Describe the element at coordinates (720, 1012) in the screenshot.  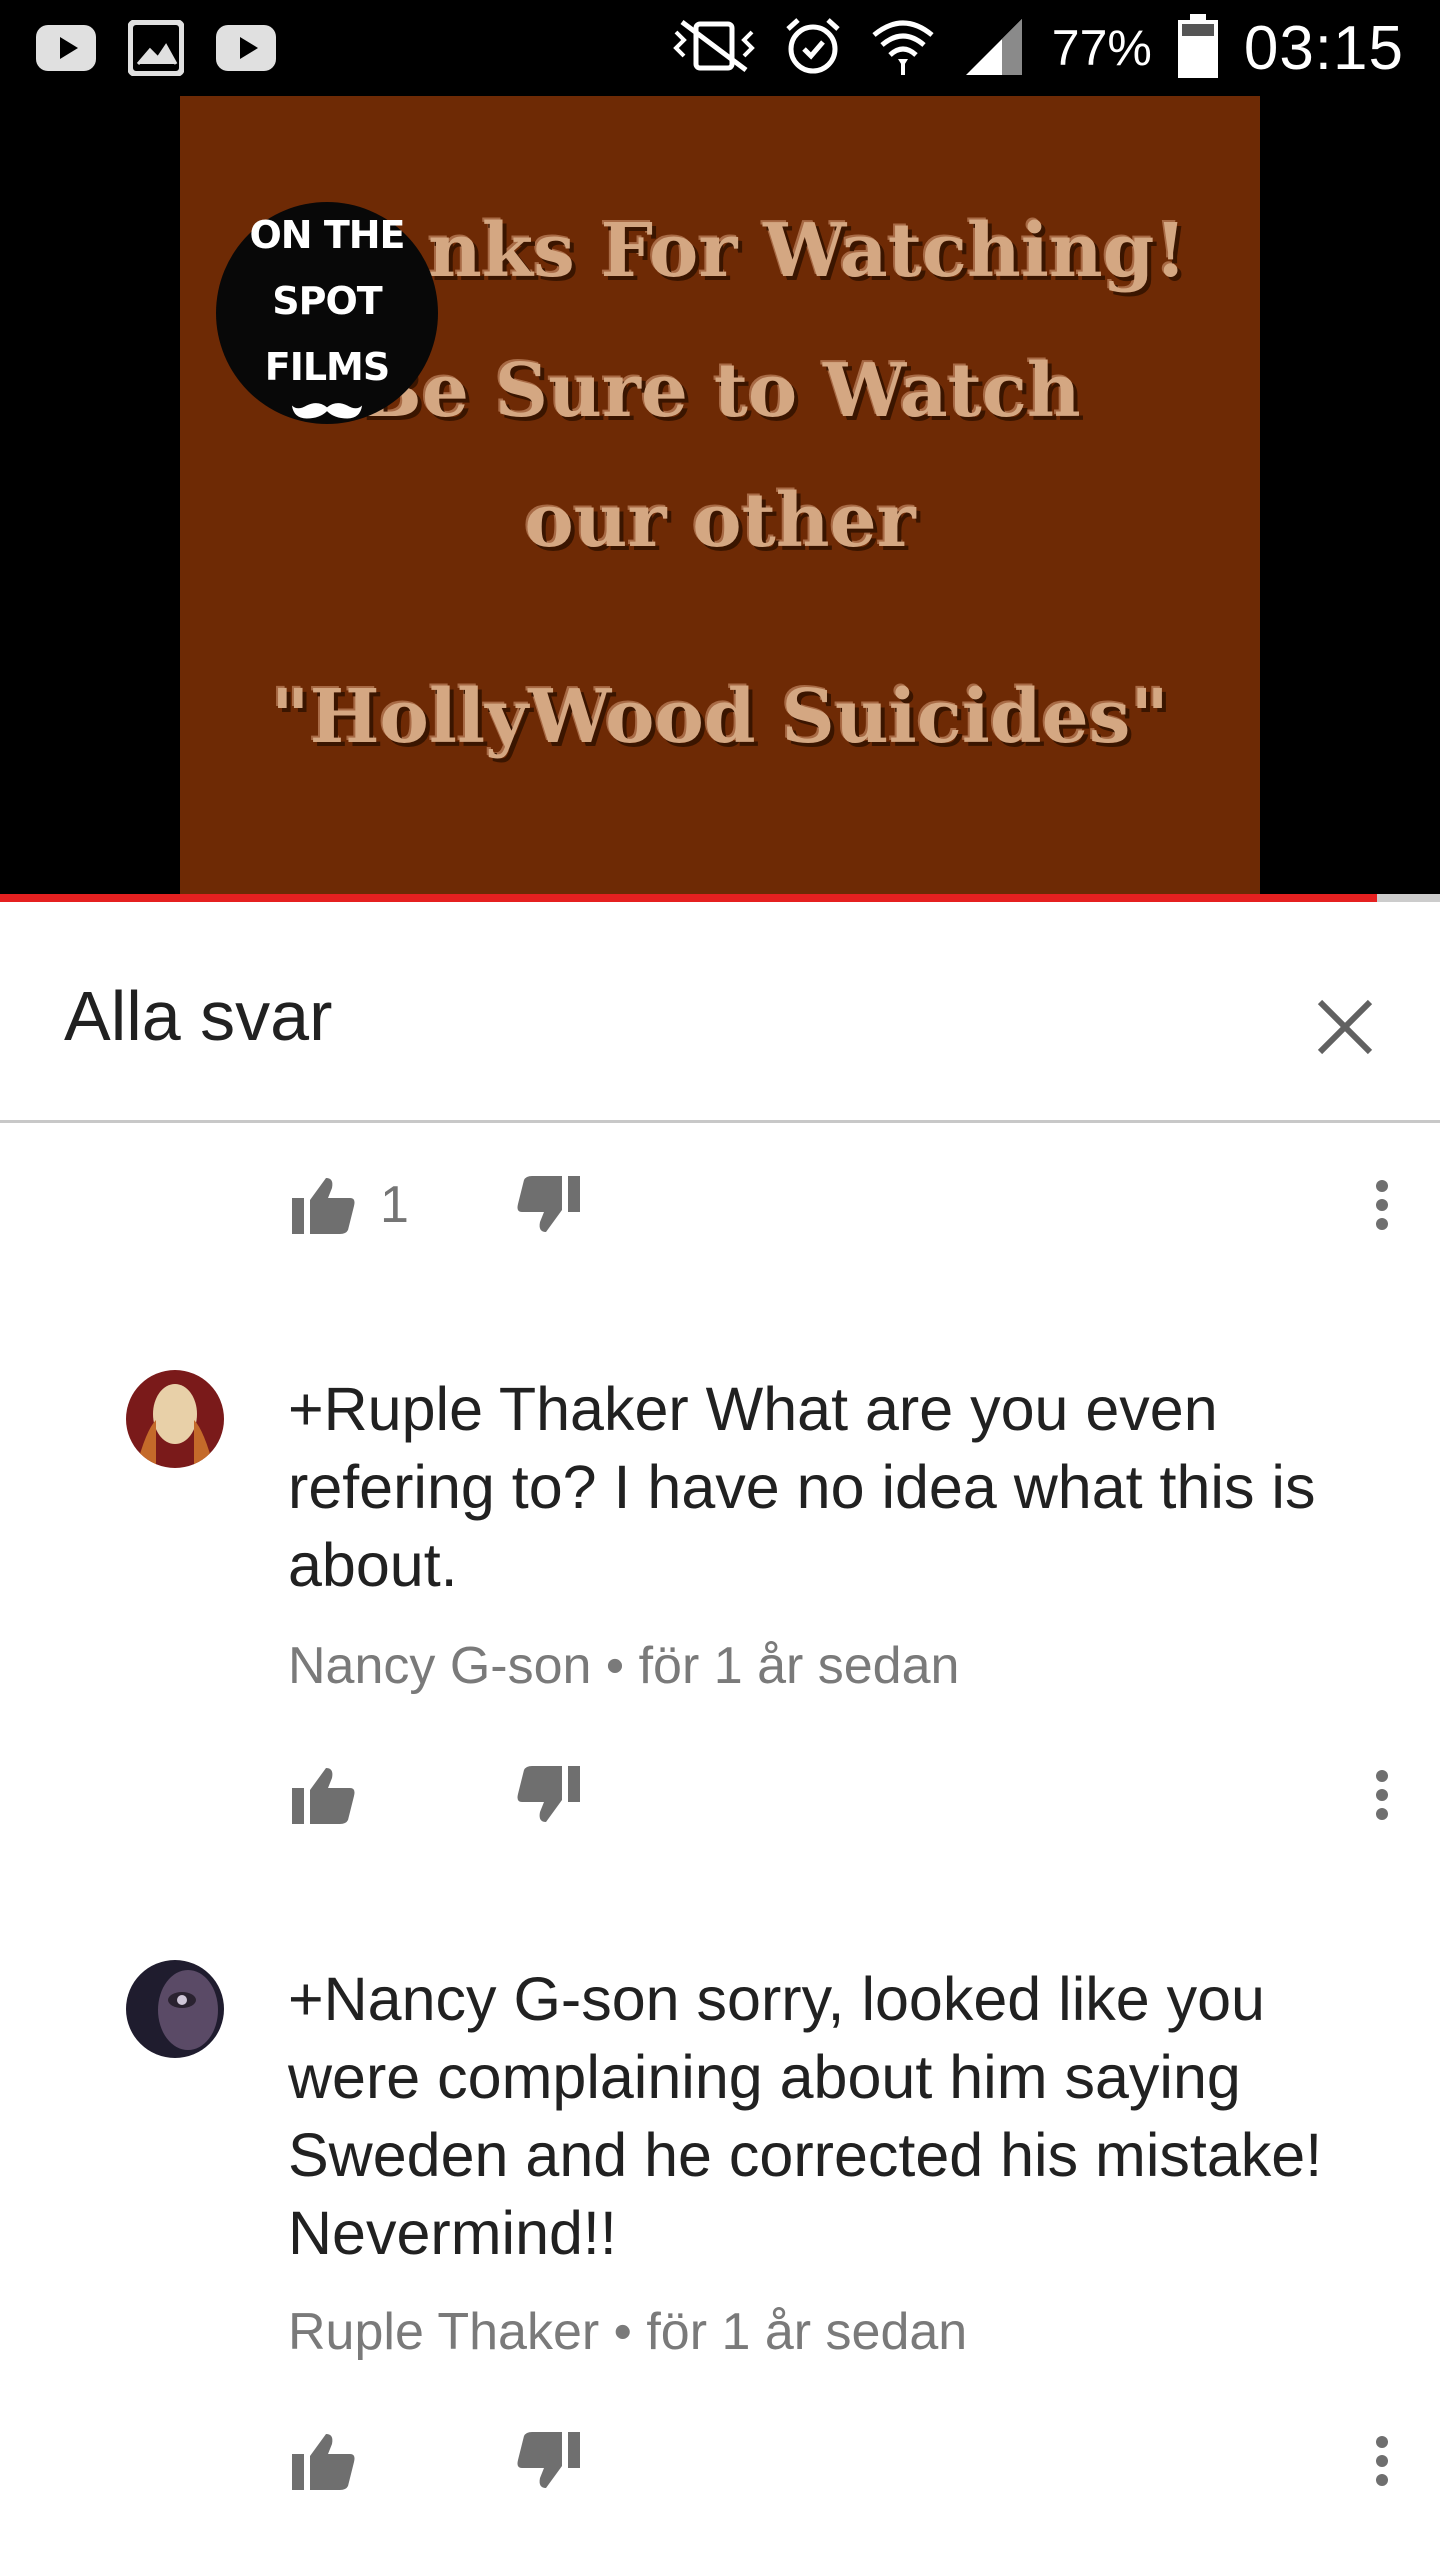
I see `replies-panel-header: Alla svar` at that location.